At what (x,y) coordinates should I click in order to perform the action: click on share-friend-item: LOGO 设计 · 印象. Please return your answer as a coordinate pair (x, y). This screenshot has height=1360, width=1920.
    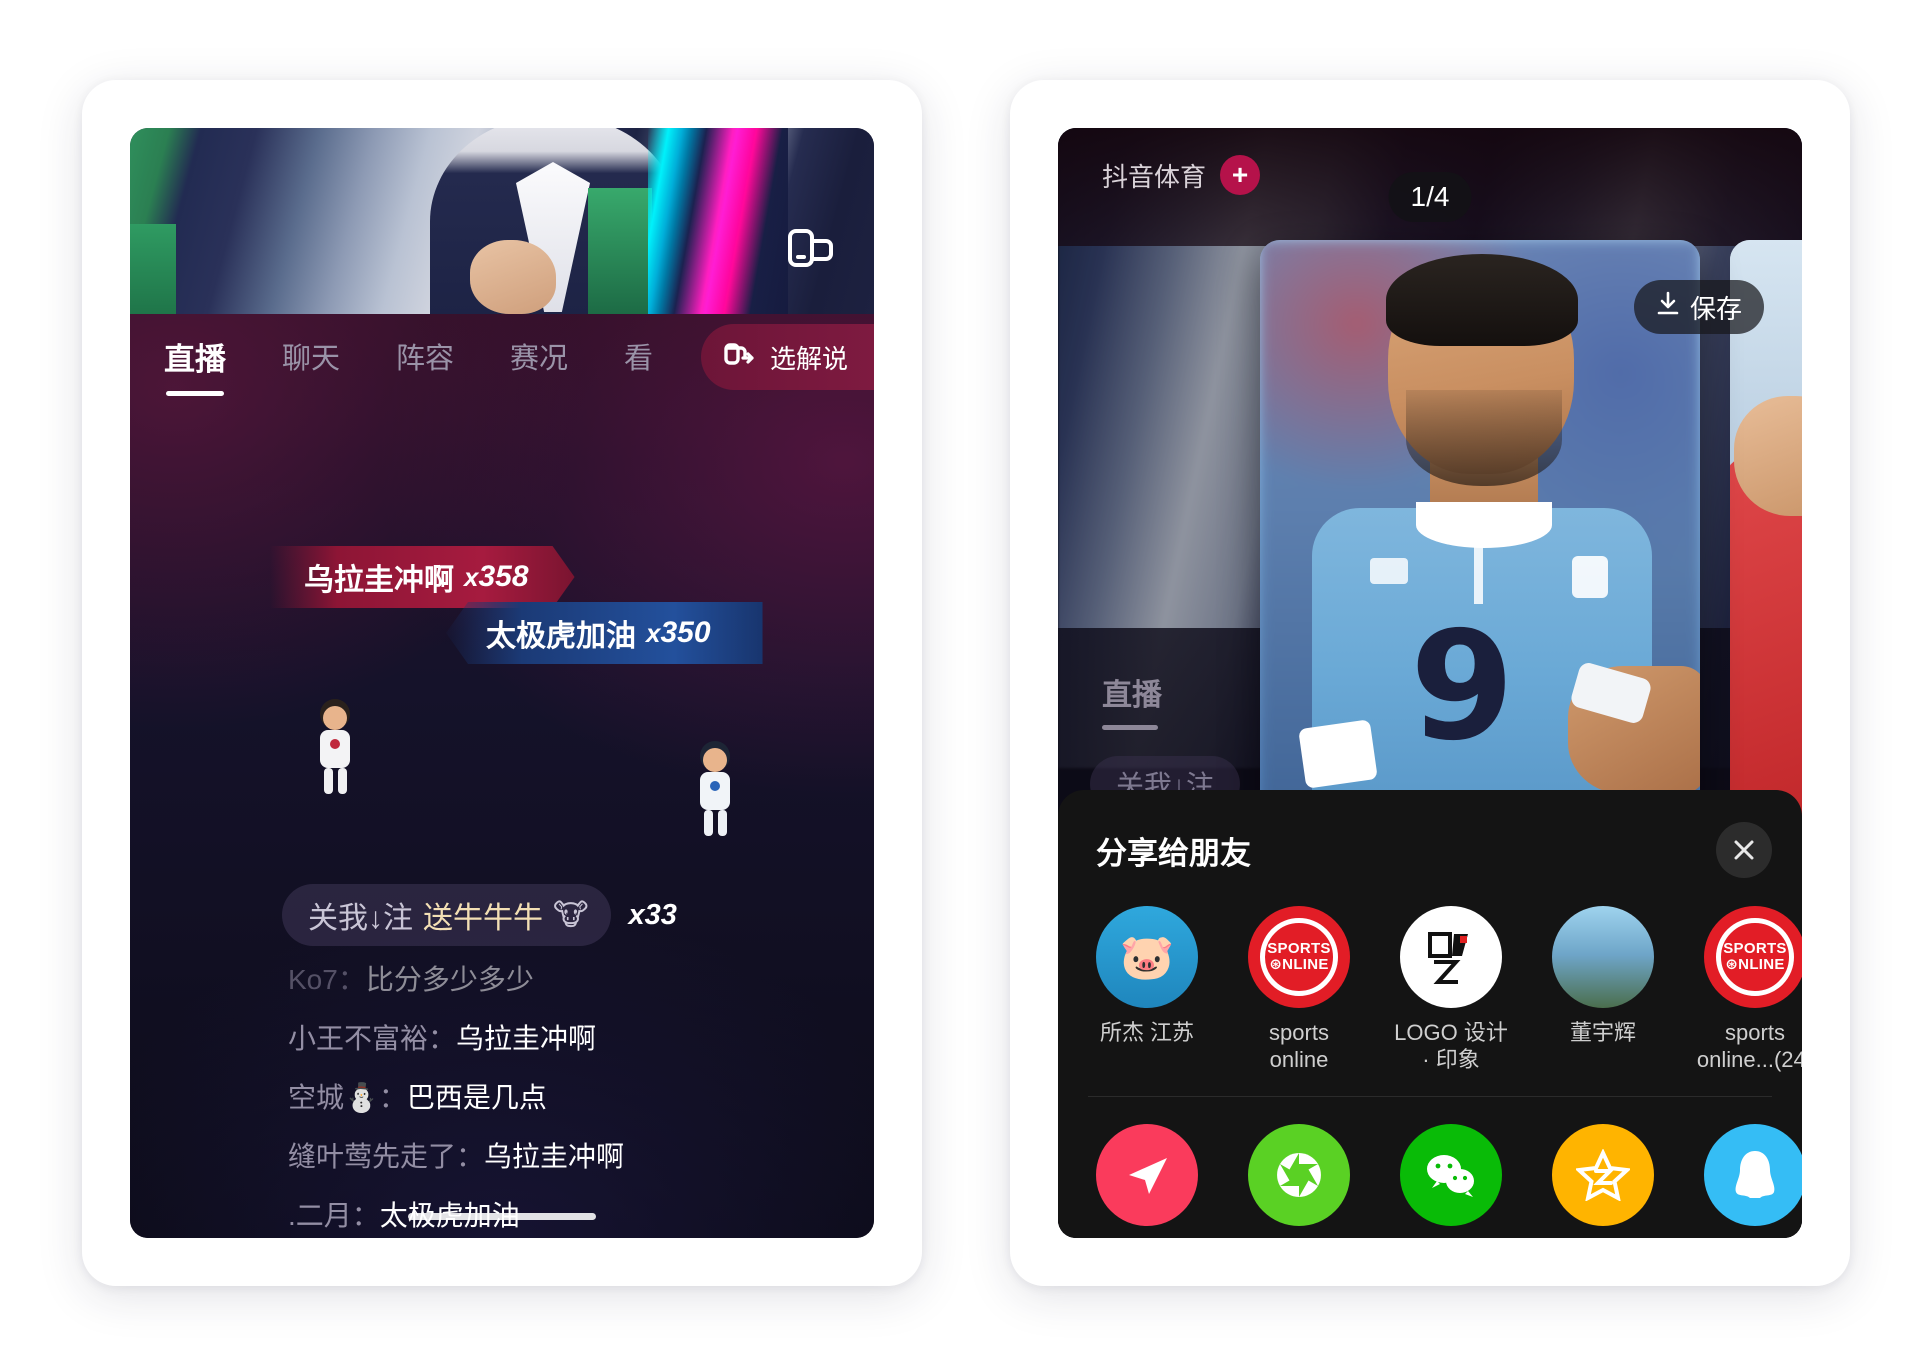
    Looking at the image, I should click on (1451, 990).